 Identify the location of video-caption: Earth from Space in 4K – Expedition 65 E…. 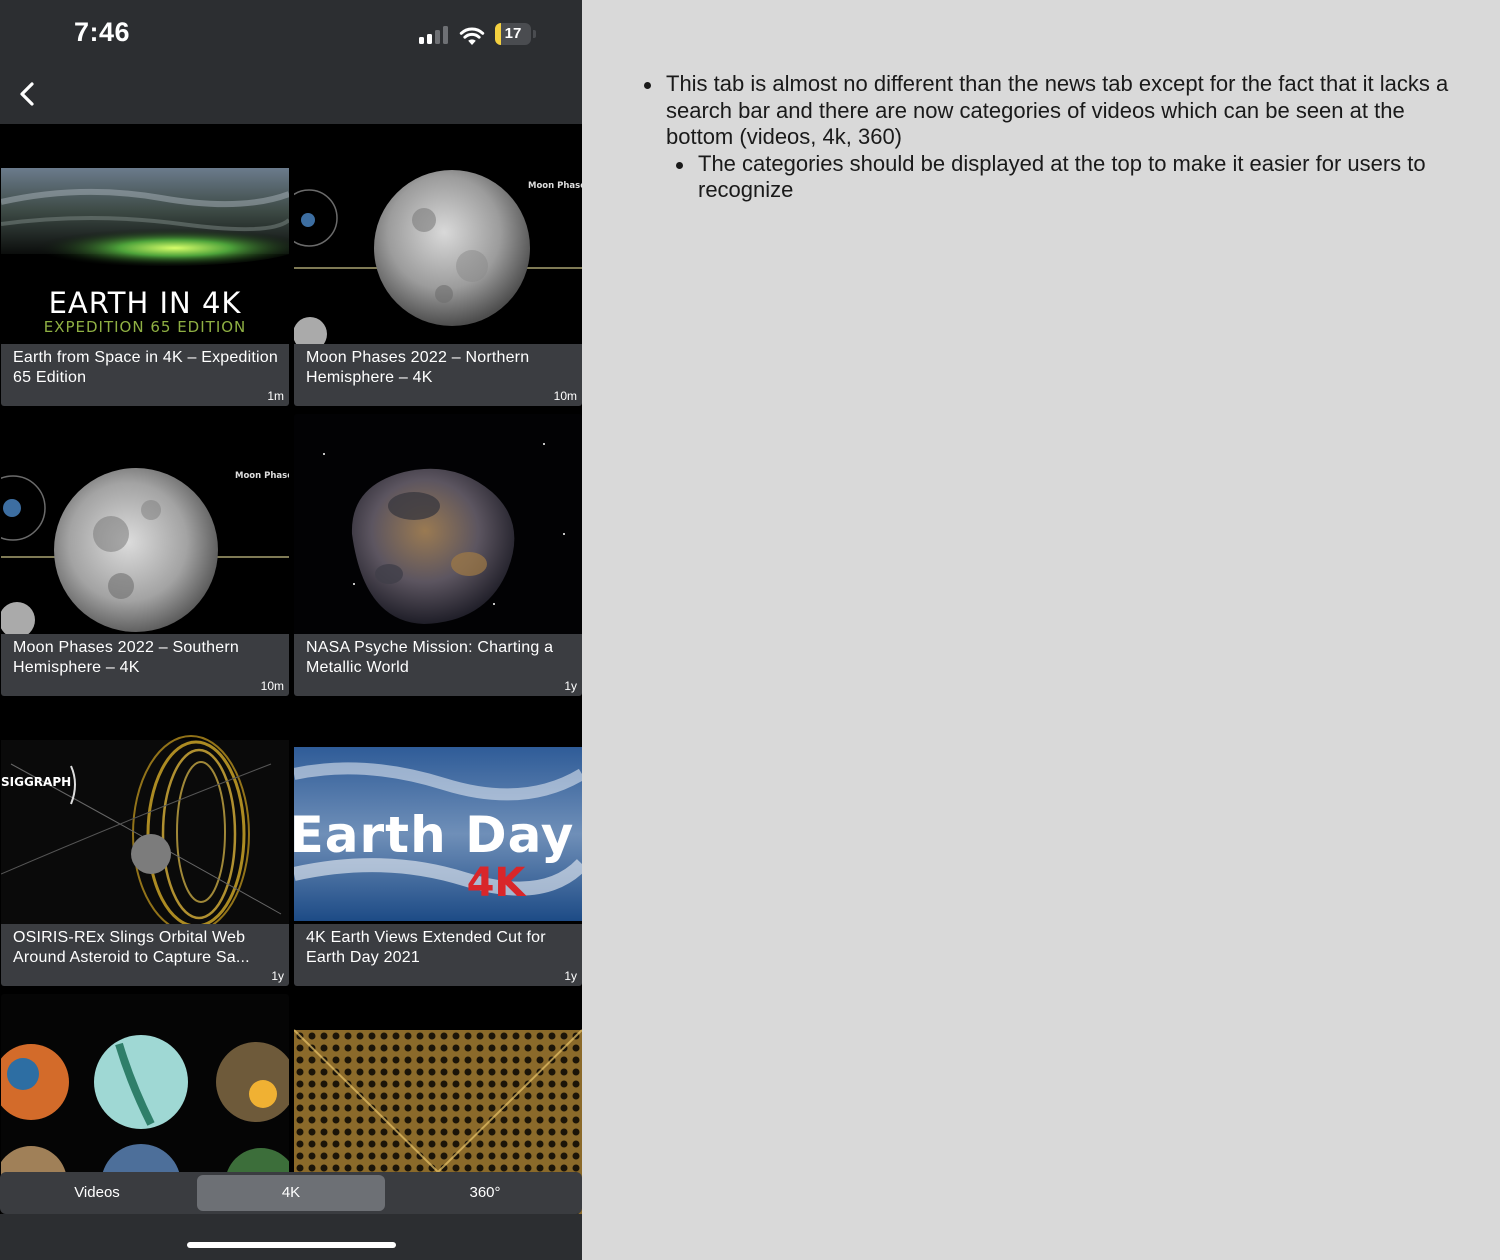
(145, 375).